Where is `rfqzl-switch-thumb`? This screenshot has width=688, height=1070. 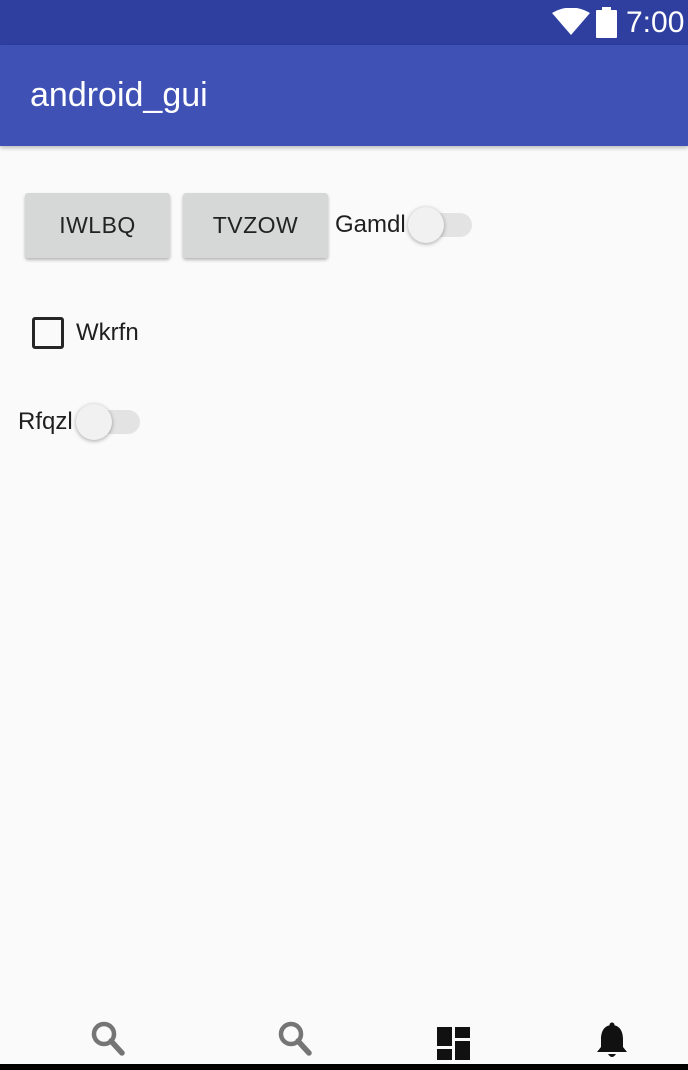
rfqzl-switch-thumb is located at coordinates (94, 422).